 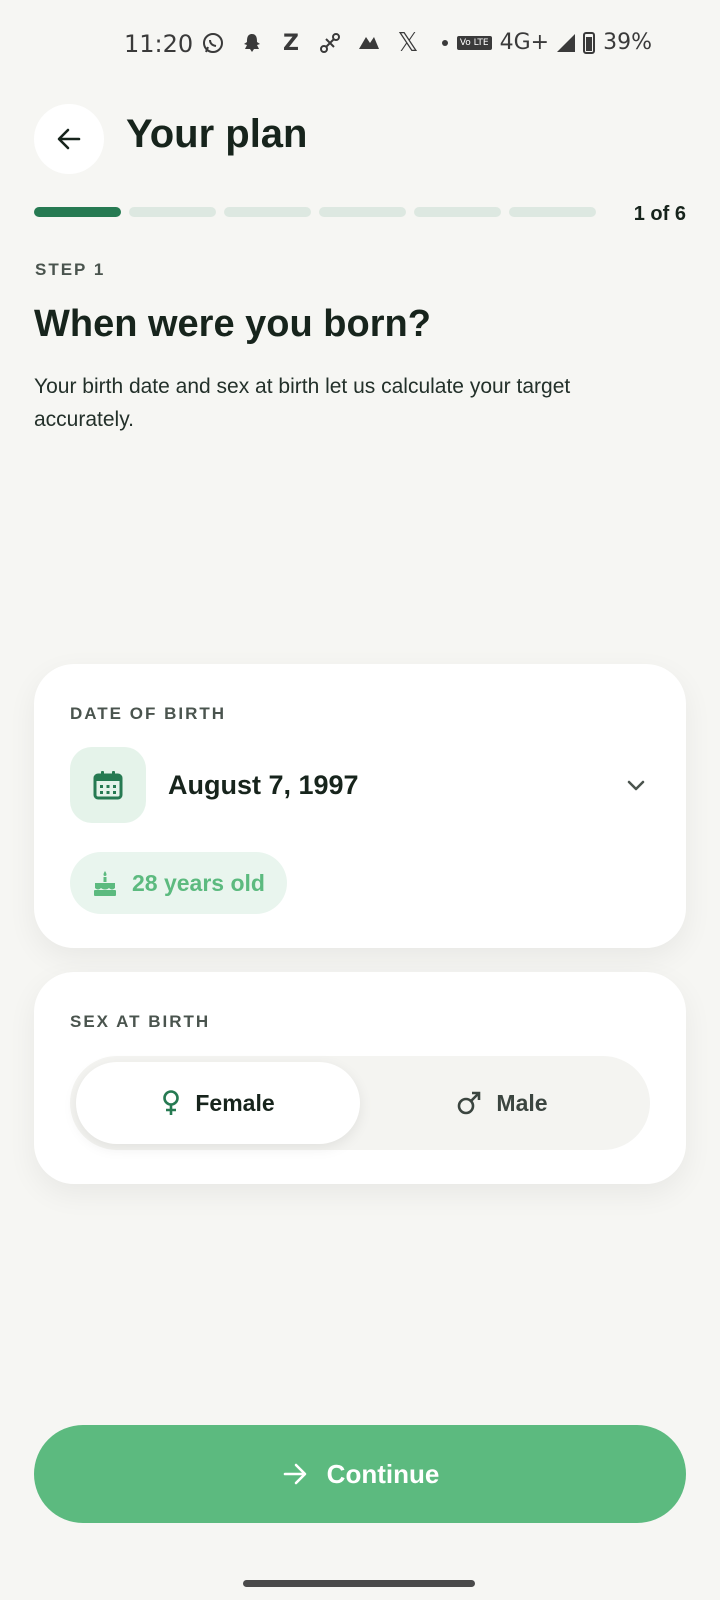 What do you see at coordinates (469, 1103) in the screenshot?
I see `male-icon` at bounding box center [469, 1103].